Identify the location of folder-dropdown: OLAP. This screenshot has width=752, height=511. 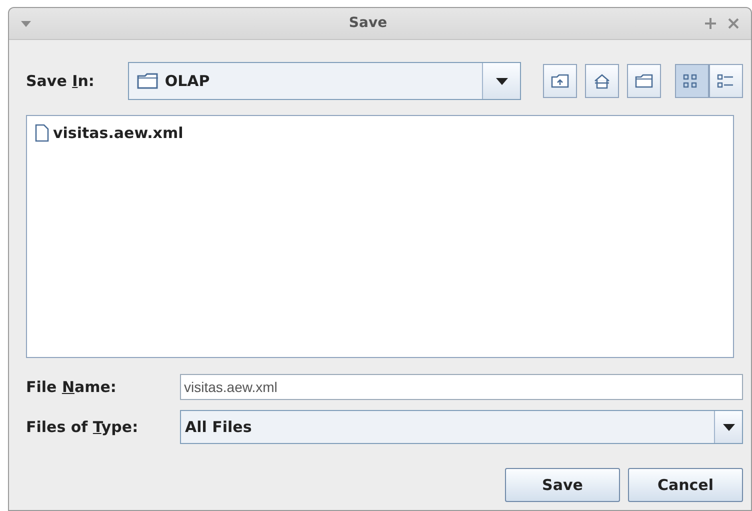
(324, 81).